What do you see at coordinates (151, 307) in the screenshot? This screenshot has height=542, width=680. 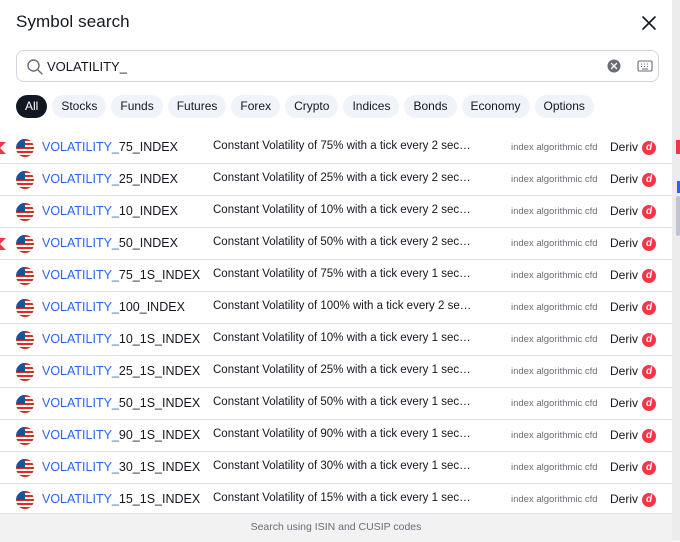 I see `symbol-rest: 100_INDEX` at bounding box center [151, 307].